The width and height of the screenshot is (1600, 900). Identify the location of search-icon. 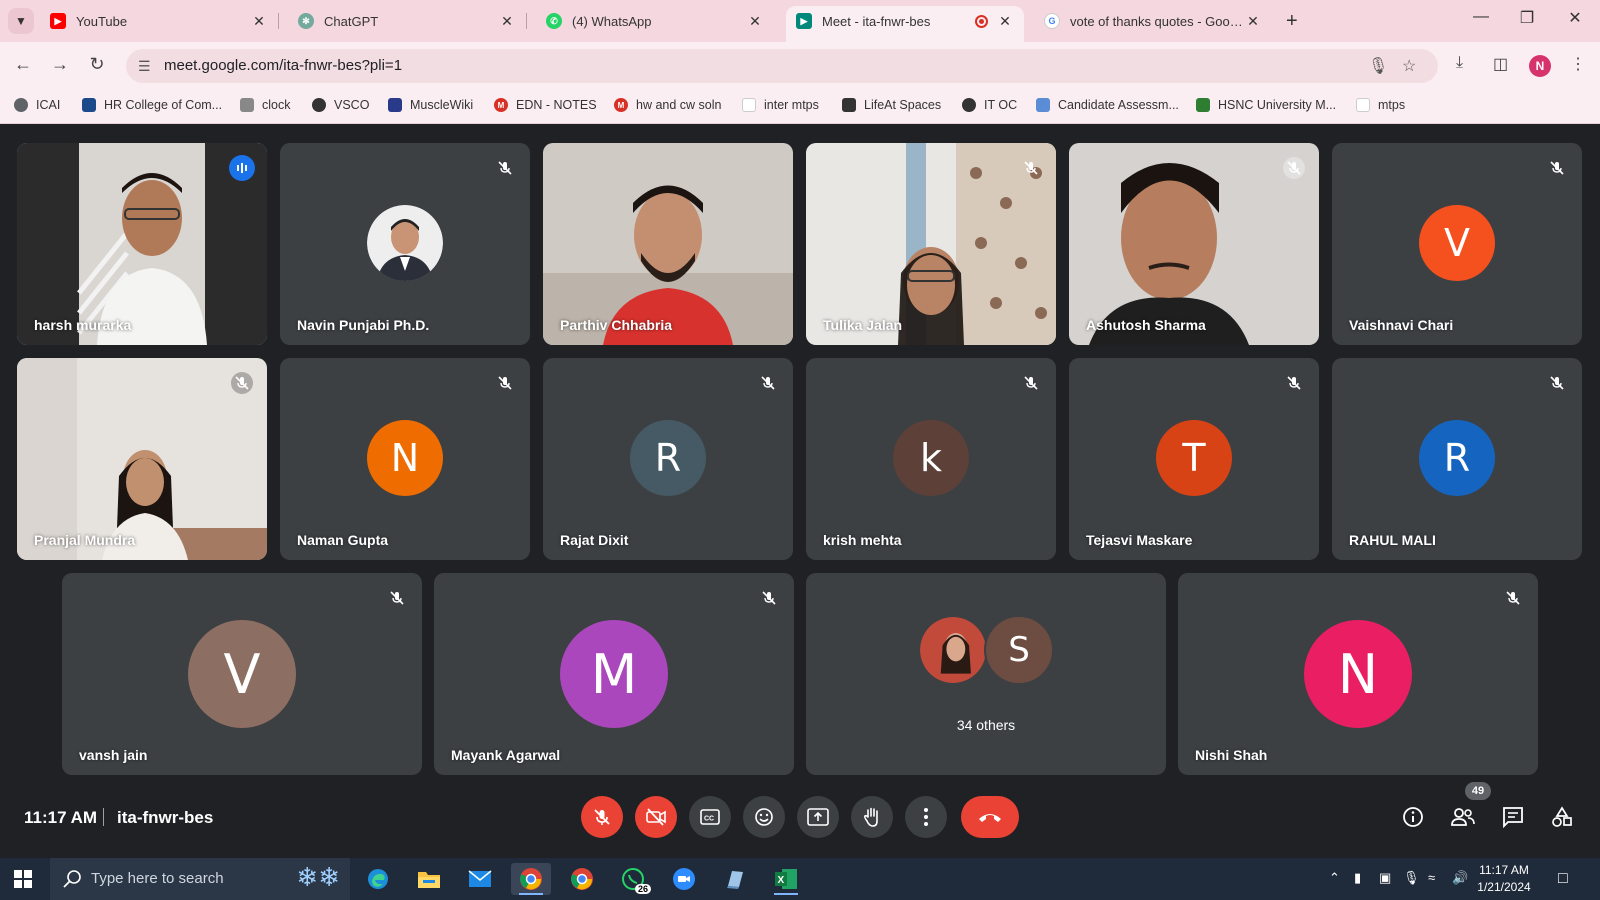
(72, 879).